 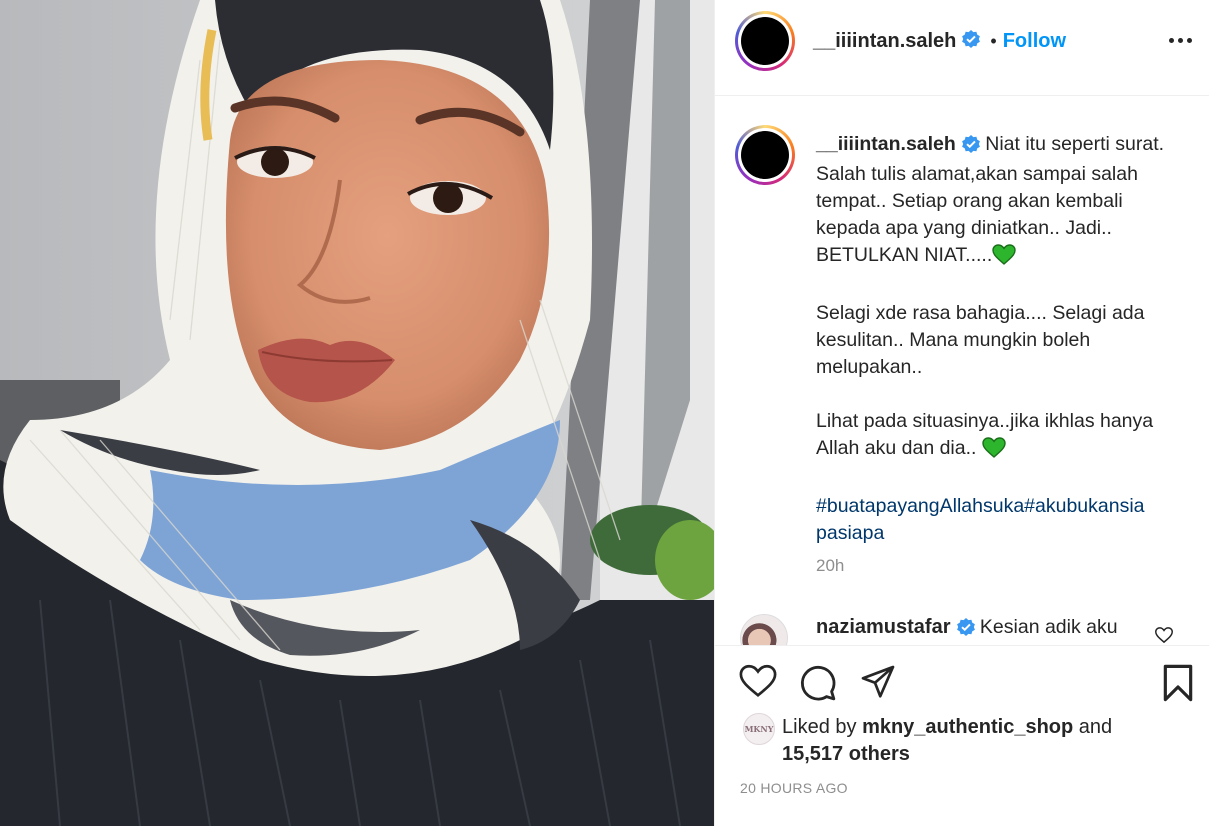 What do you see at coordinates (846, 754) in the screenshot?
I see `likes-count: 15,517 others` at bounding box center [846, 754].